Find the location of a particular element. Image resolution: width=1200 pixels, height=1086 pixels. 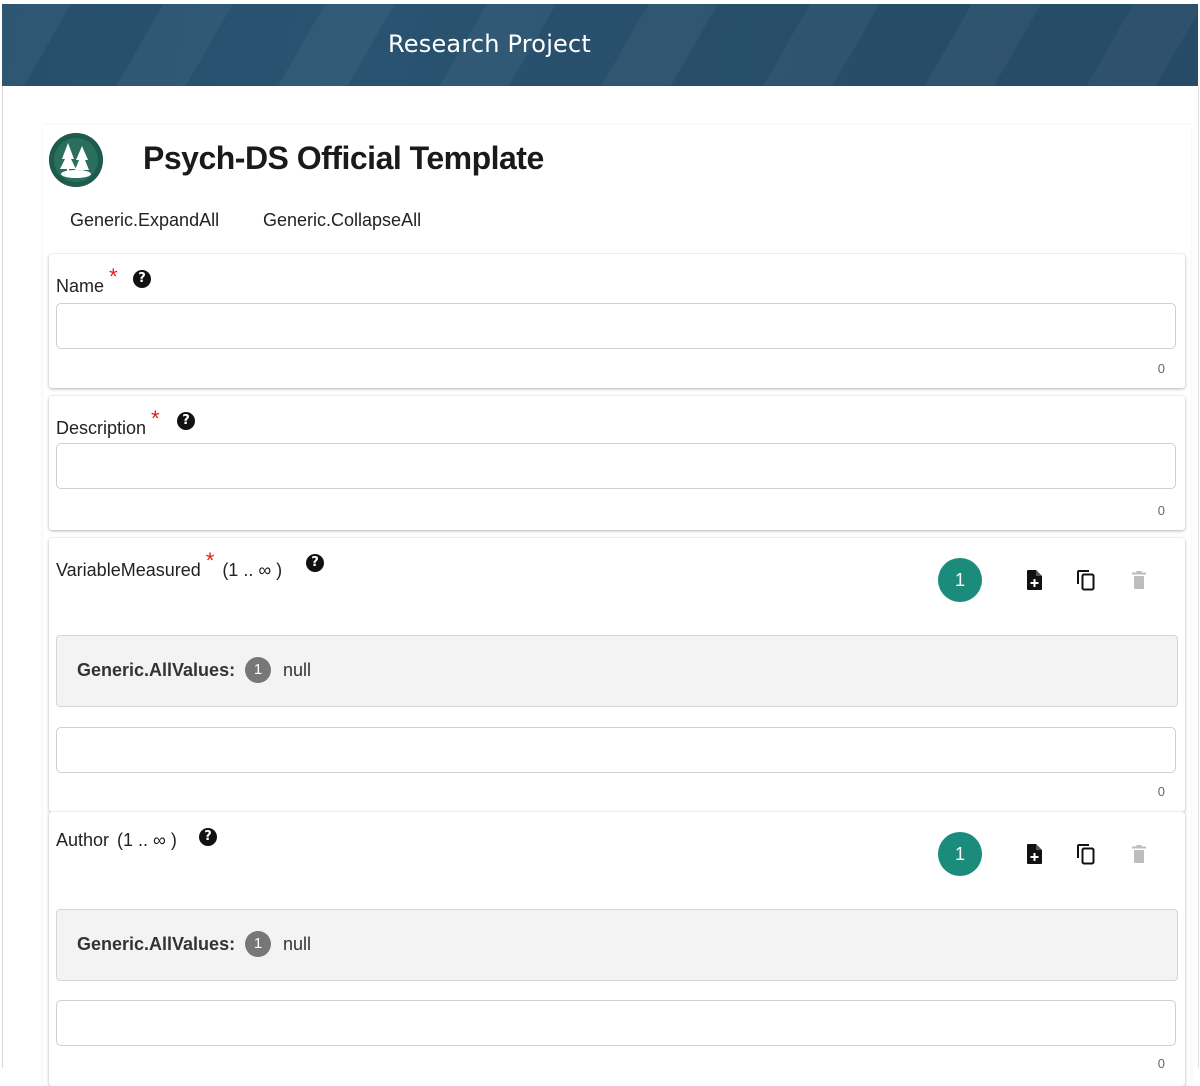

template-title: Psych-DS Official Template is located at coordinates (343, 158).